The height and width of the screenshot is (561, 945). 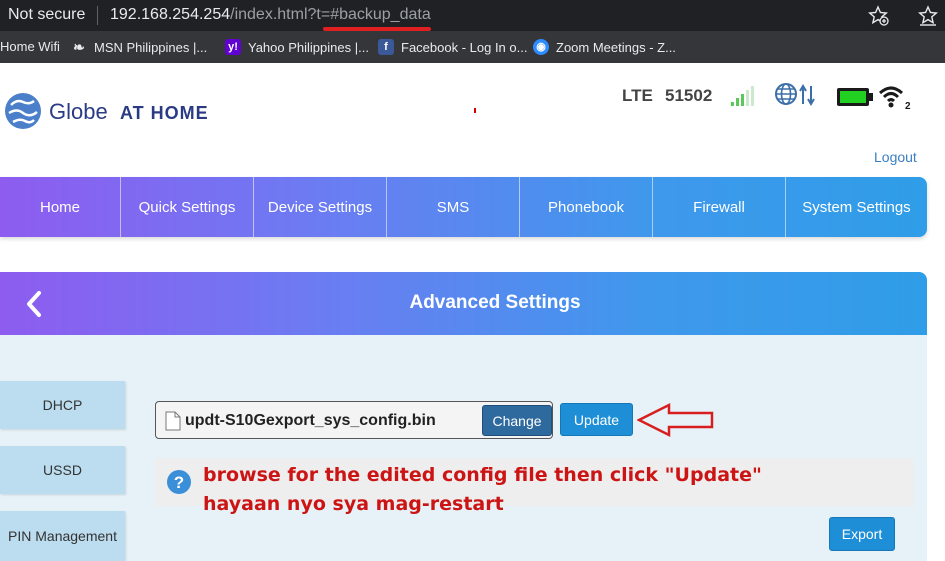 I want to click on file-name: updt-S10Gexport_sys_config.bin, so click(x=310, y=420).